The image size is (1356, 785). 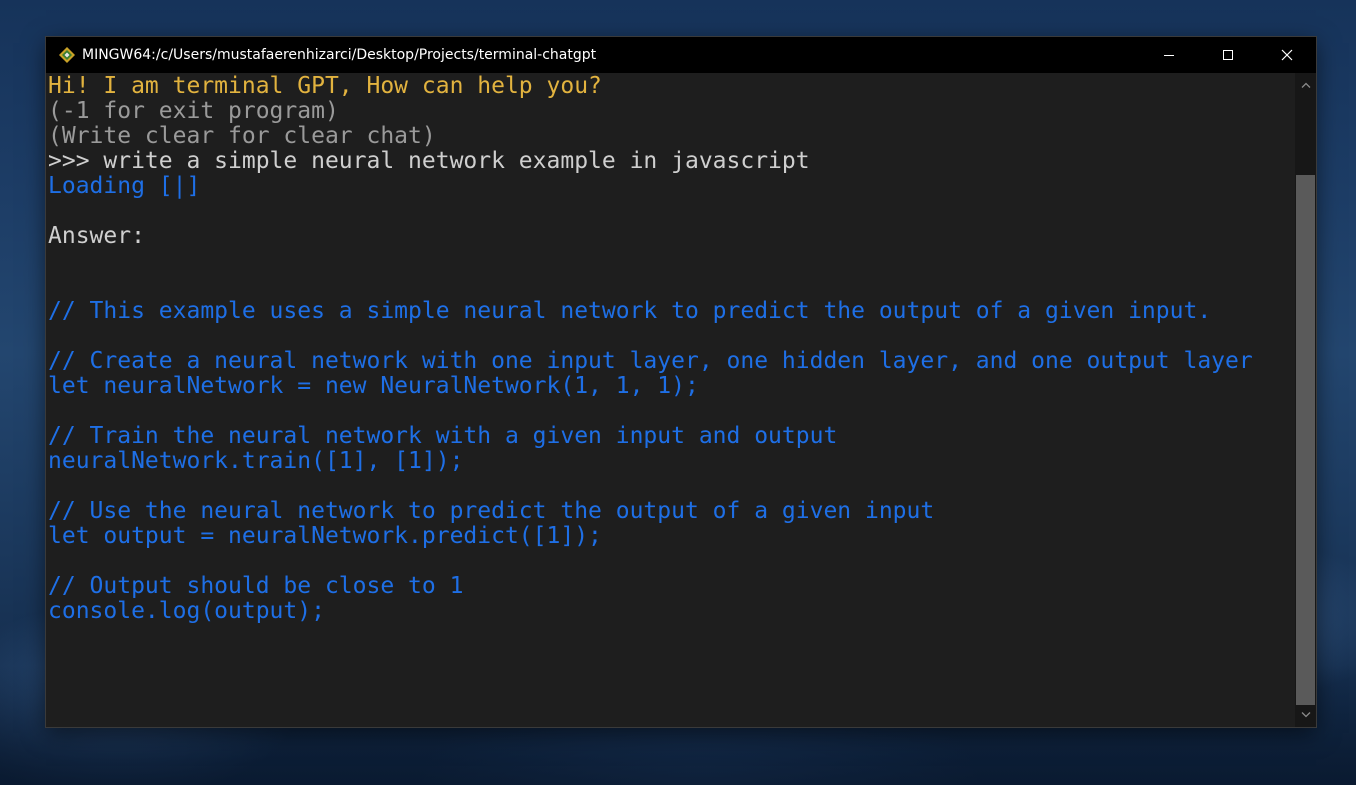 What do you see at coordinates (256, 586) in the screenshot?
I see `terminal-line: // Output should be close to 1` at bounding box center [256, 586].